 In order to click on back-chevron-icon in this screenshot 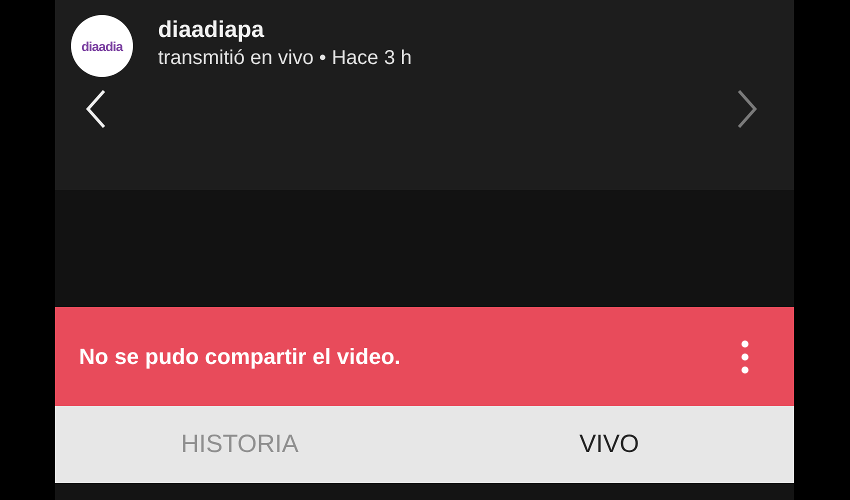, I will do `click(96, 109)`.